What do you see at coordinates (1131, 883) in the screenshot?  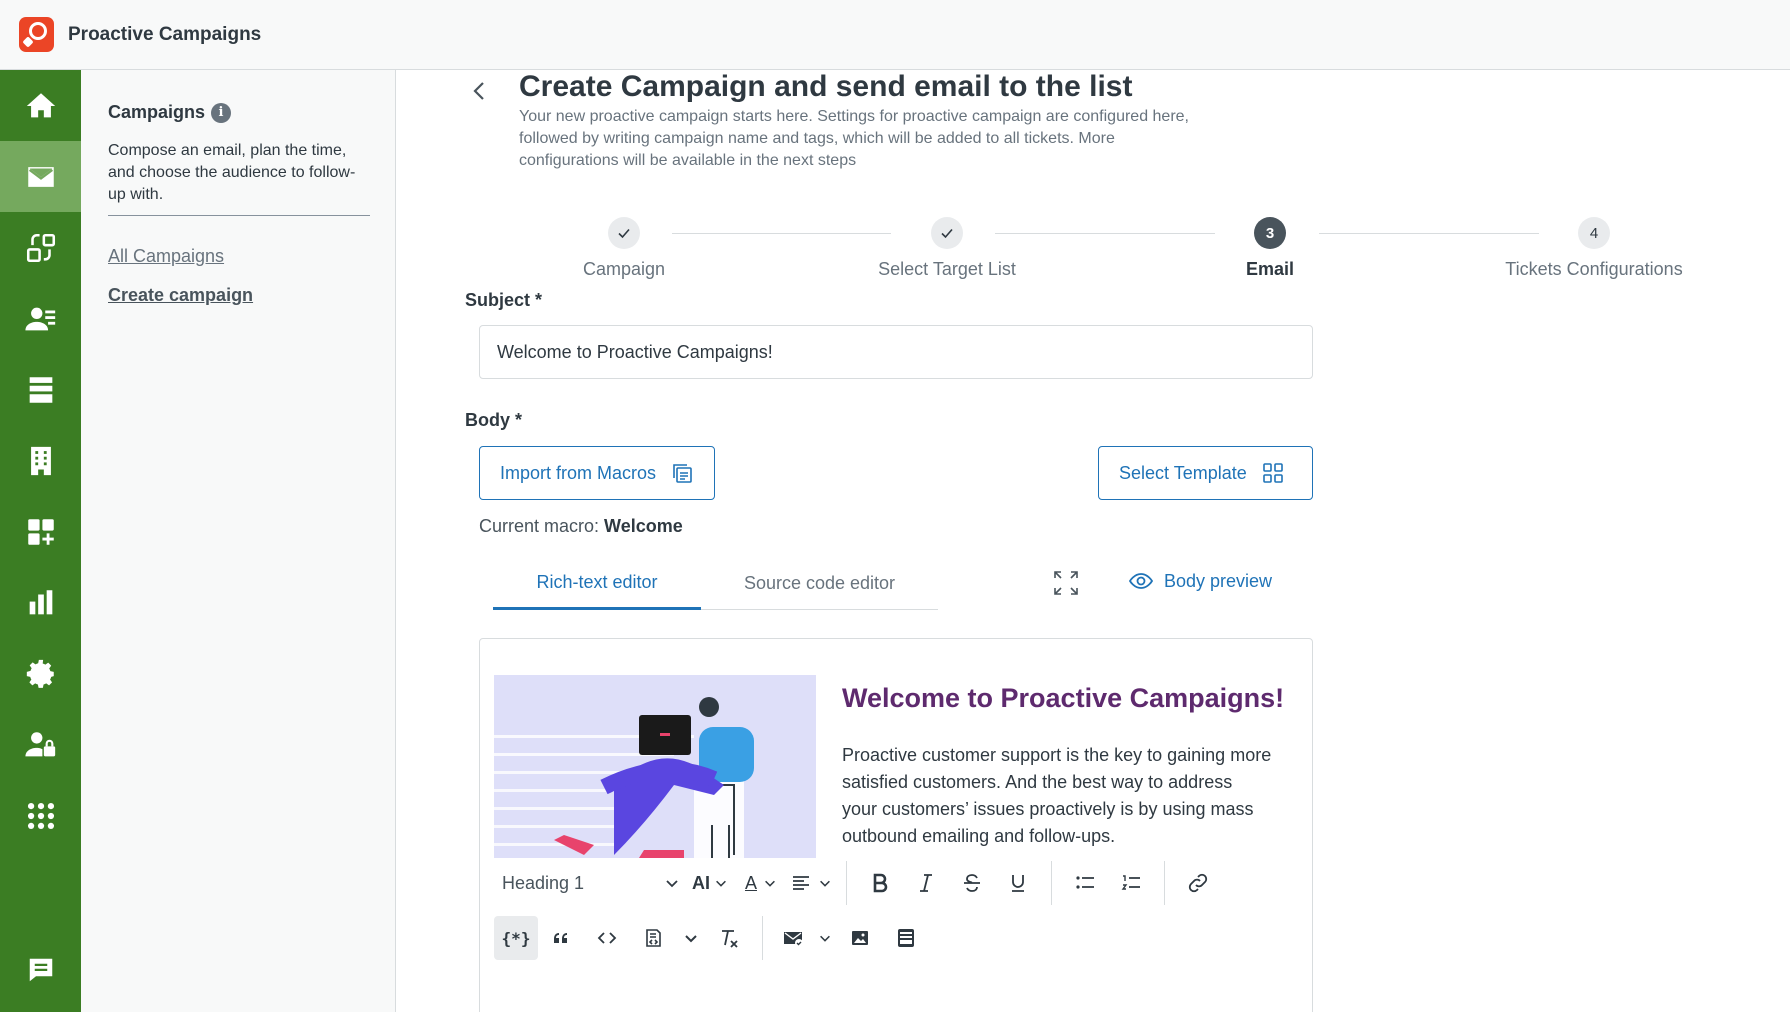 I see `numbered-list-button` at bounding box center [1131, 883].